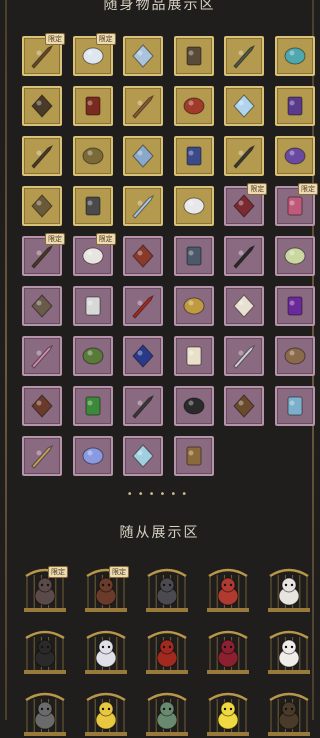  I want to click on feather-icon, so click(93, 156).